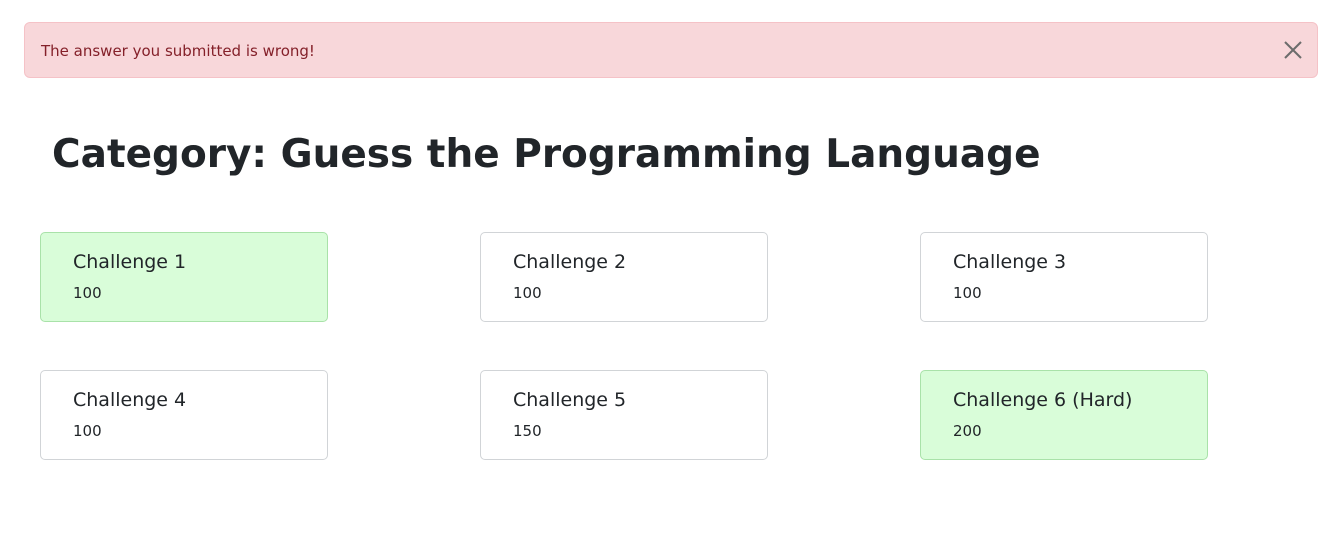  I want to click on challenge-title: Challenge 5, so click(570, 400).